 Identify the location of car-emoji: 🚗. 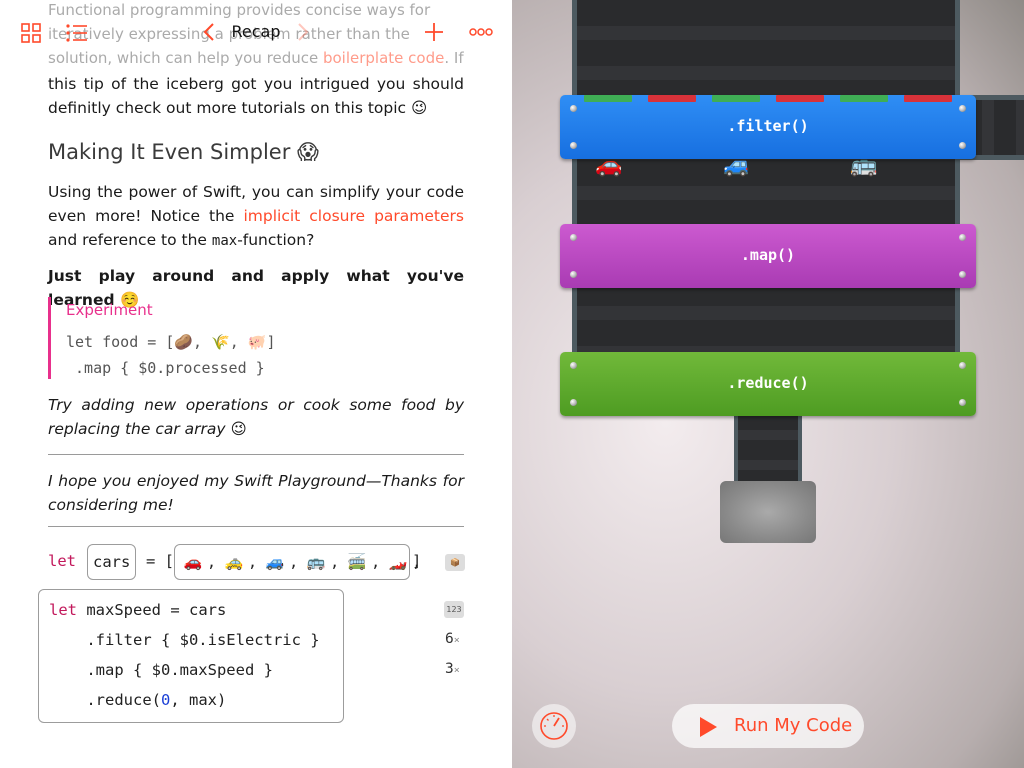
(193, 562).